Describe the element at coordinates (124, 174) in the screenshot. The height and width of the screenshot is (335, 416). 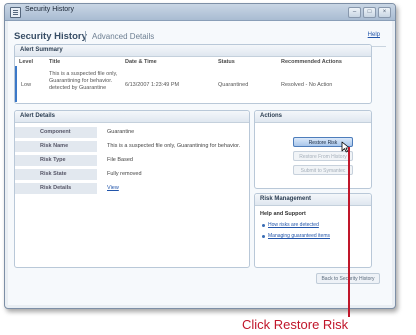
I see `detail-value-risk-state: Fully removed` at that location.